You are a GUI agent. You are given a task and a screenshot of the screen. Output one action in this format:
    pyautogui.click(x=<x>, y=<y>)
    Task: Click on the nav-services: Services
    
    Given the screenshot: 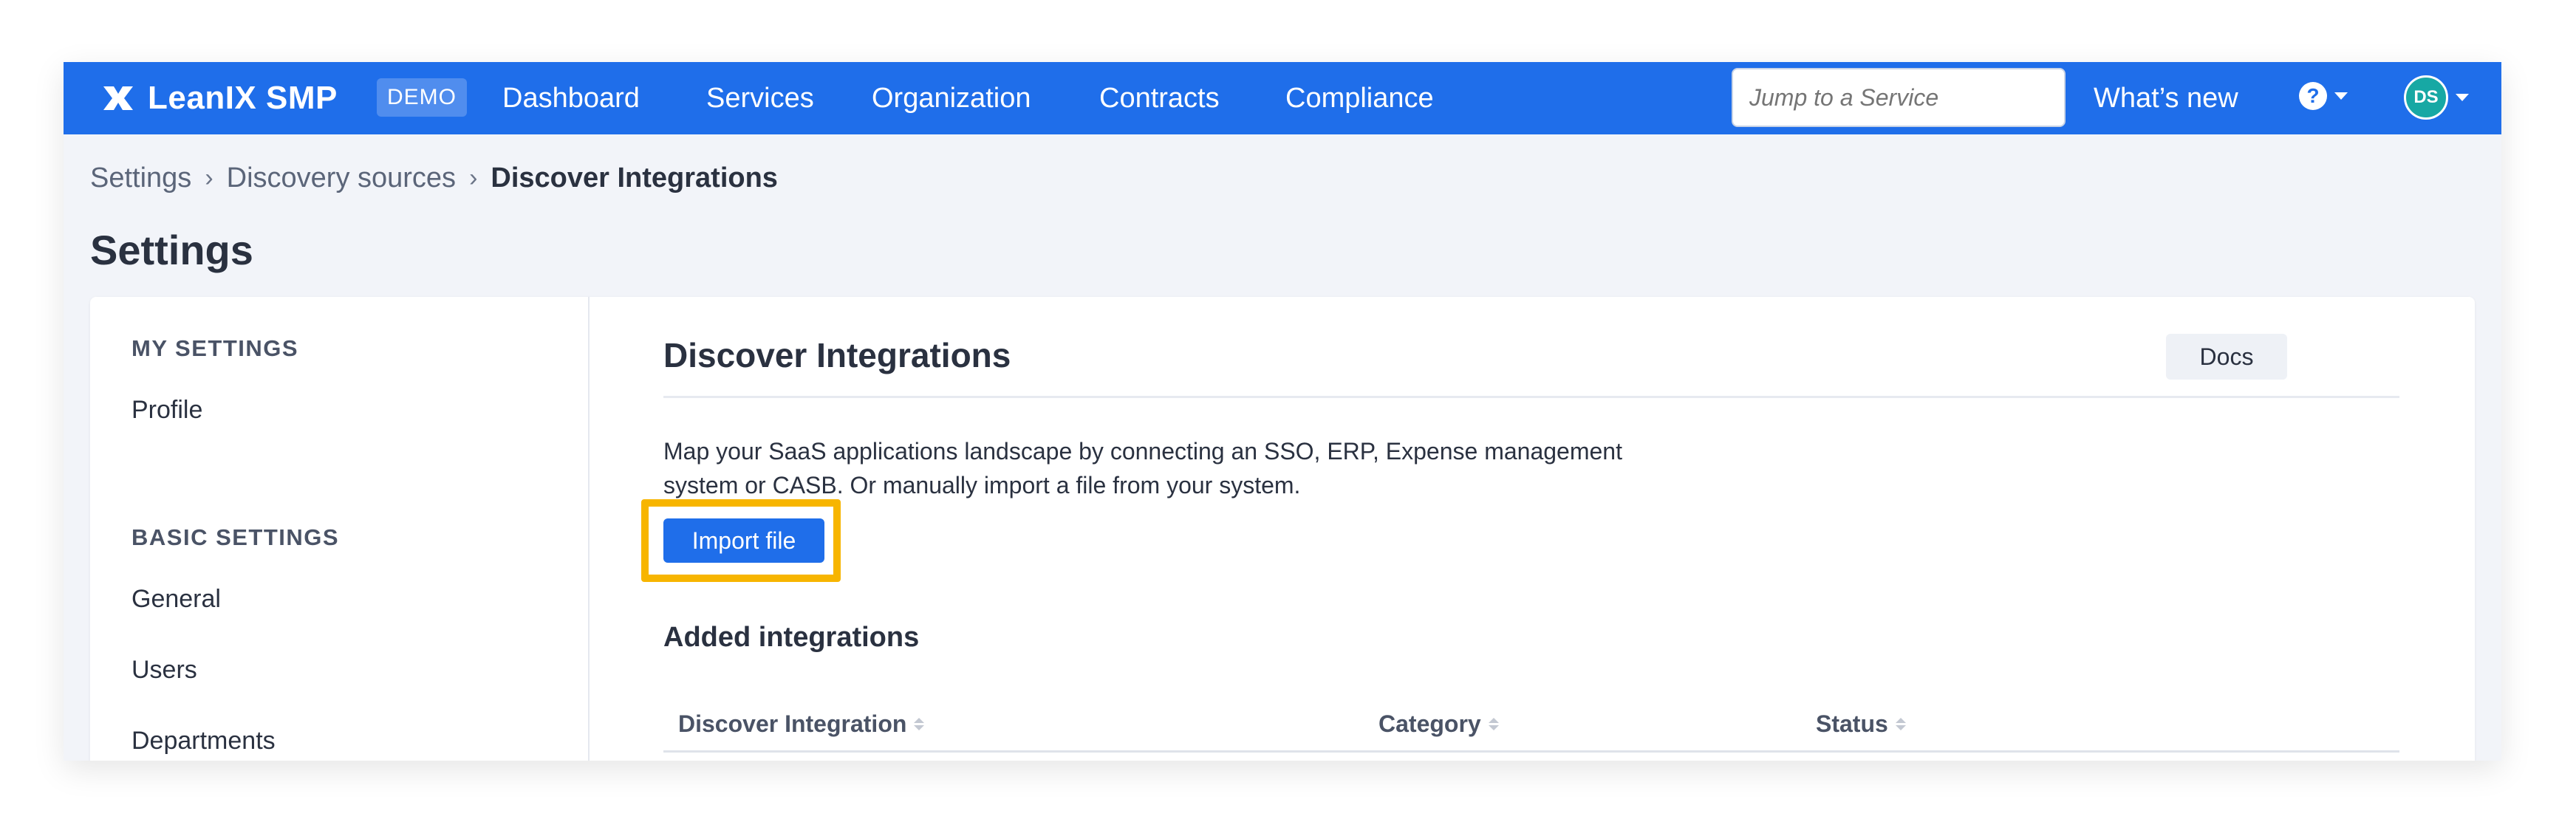 What is the action you would take?
    pyautogui.click(x=760, y=98)
    